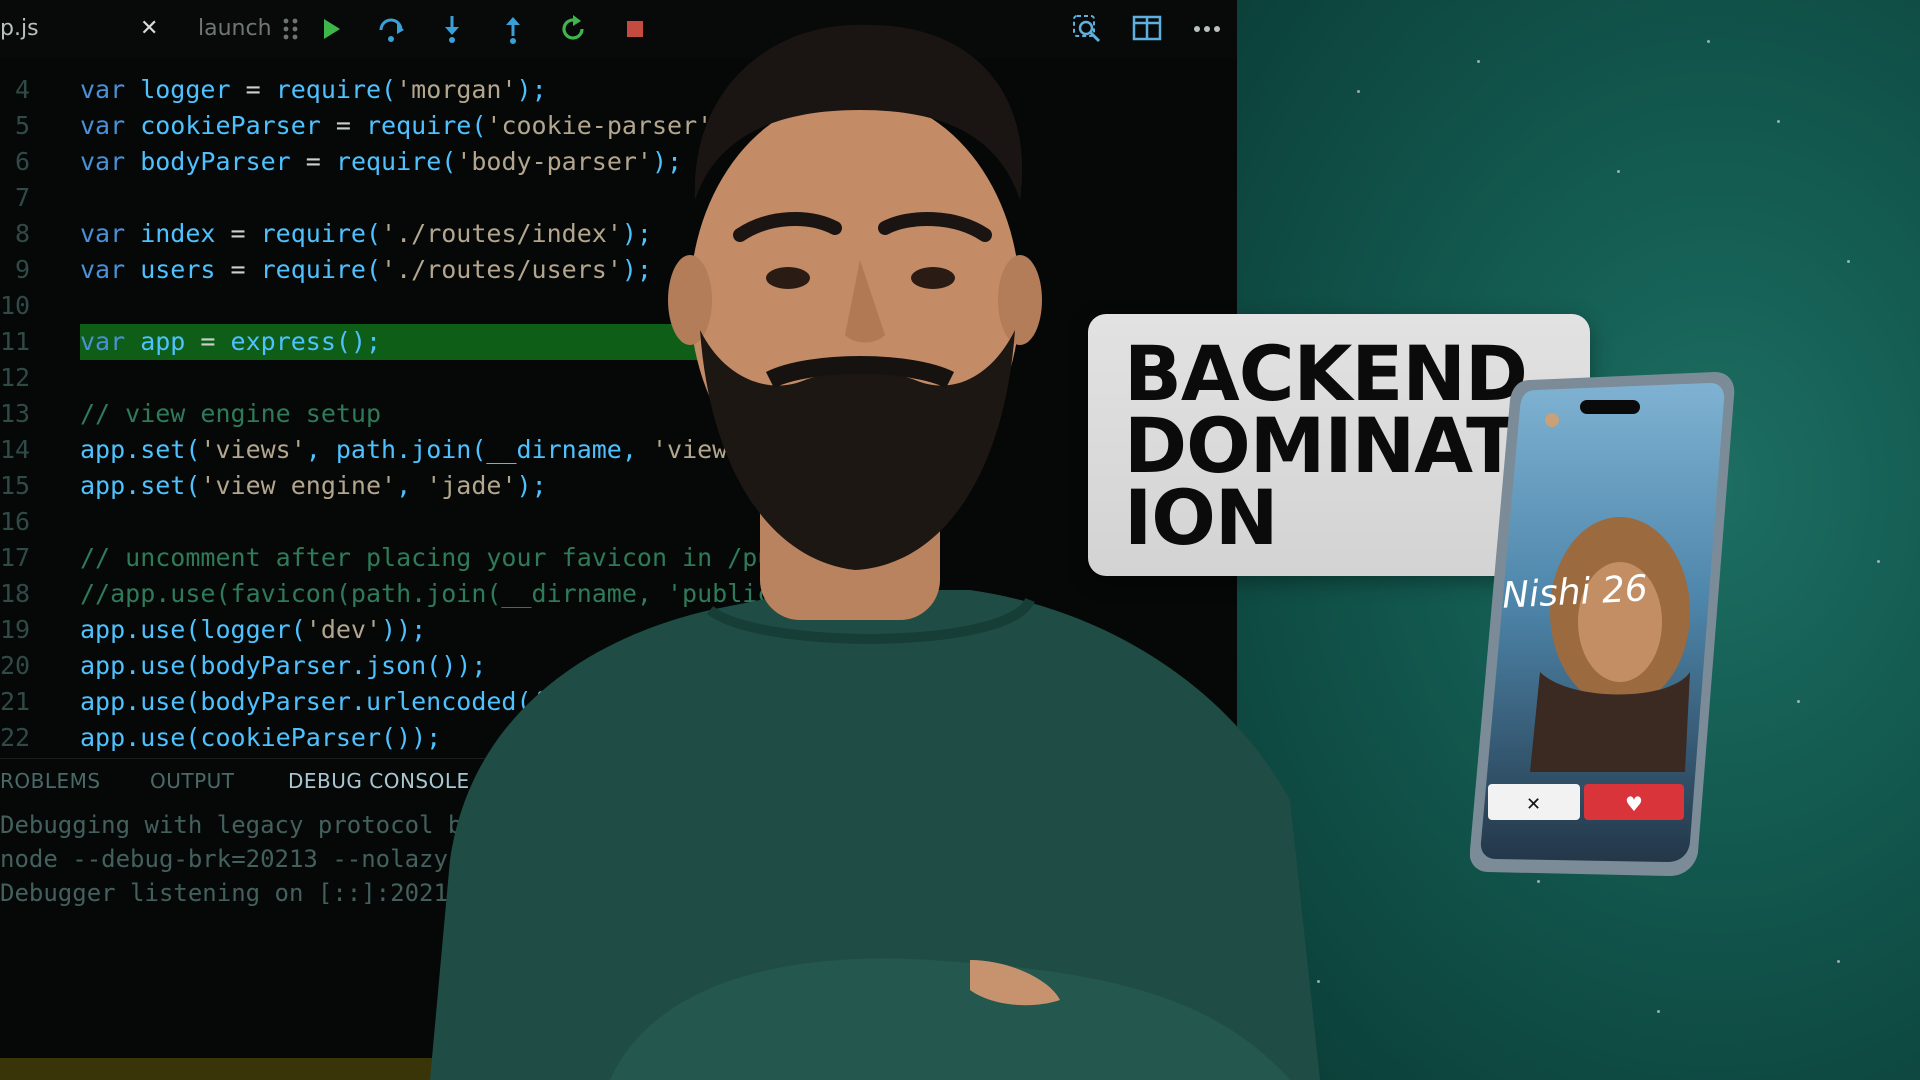 The width and height of the screenshot is (1920, 1080). I want to click on line-number: 13, so click(15, 413).